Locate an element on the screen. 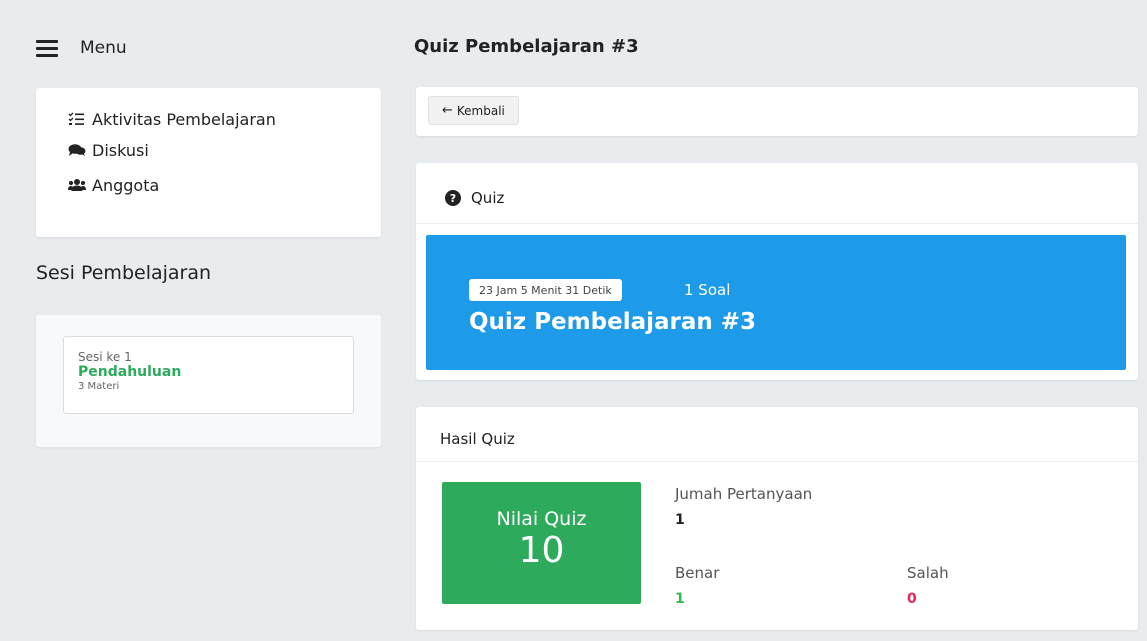 This screenshot has height=641, width=1147. sidebar-item-label: Anggota is located at coordinates (126, 185).